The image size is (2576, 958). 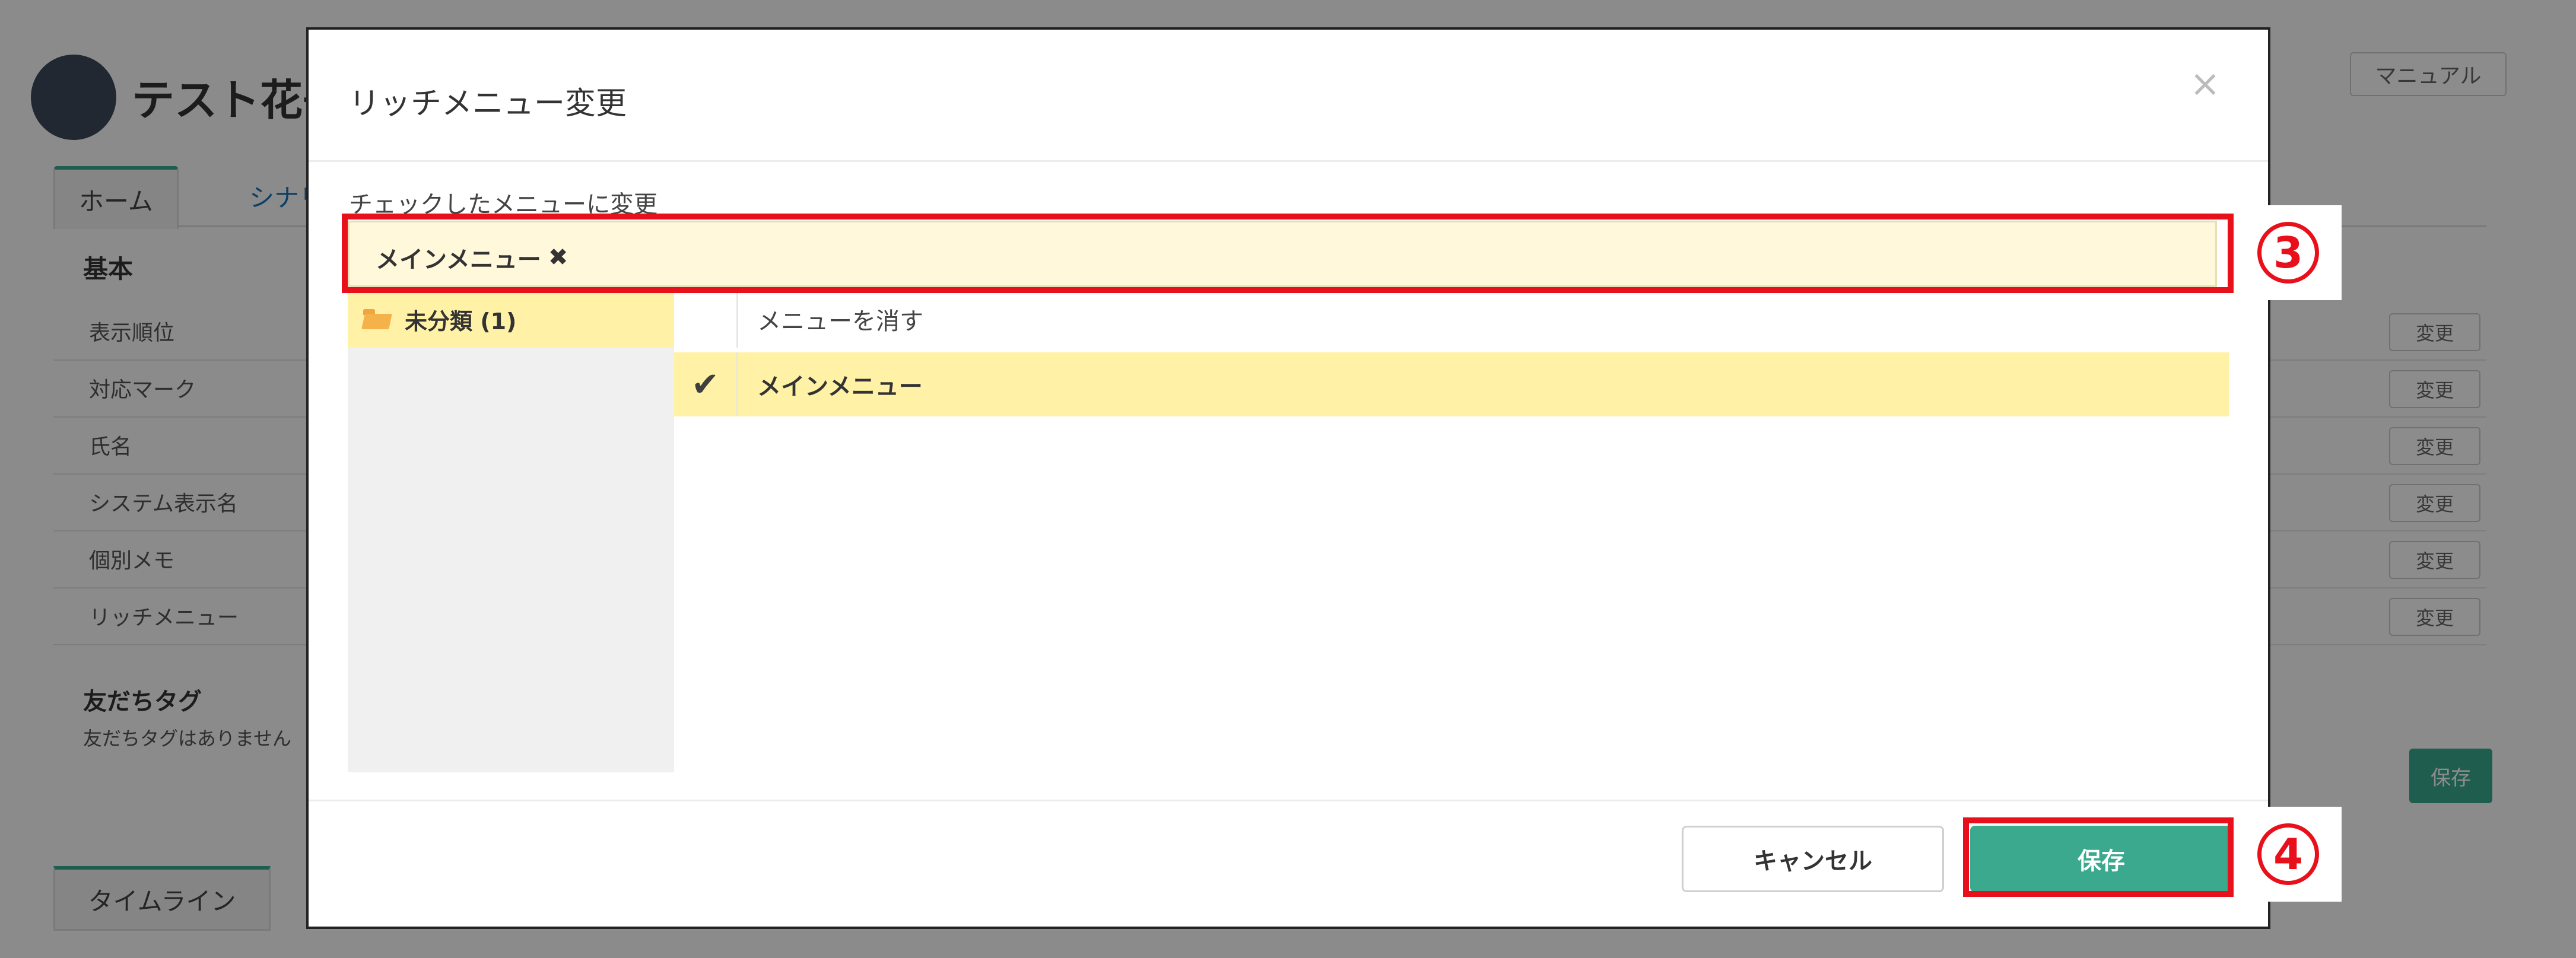 What do you see at coordinates (840, 387) in the screenshot?
I see `option-label: メインメニュー` at bounding box center [840, 387].